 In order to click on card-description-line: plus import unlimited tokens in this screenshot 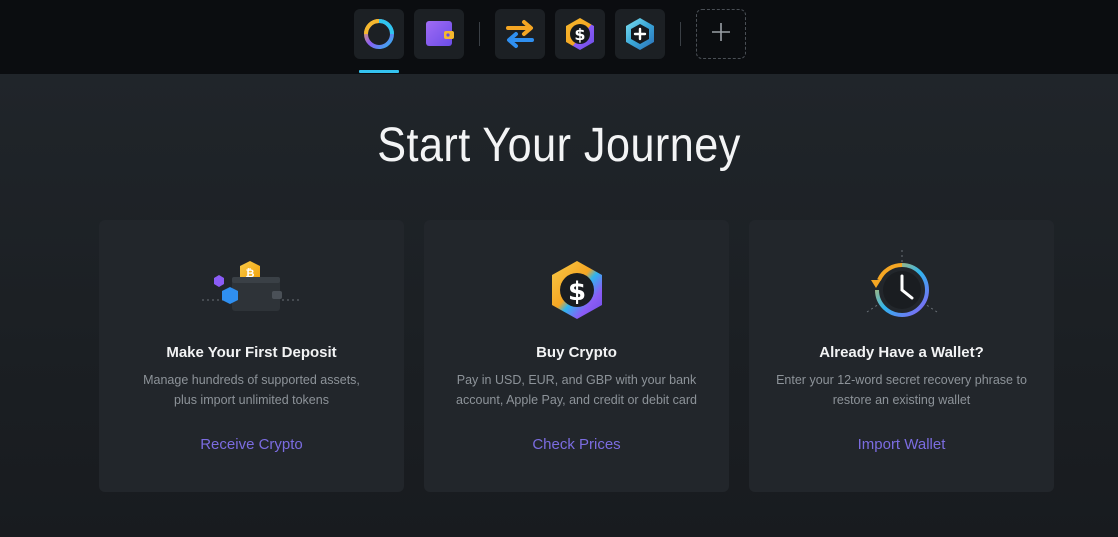, I will do `click(251, 400)`.